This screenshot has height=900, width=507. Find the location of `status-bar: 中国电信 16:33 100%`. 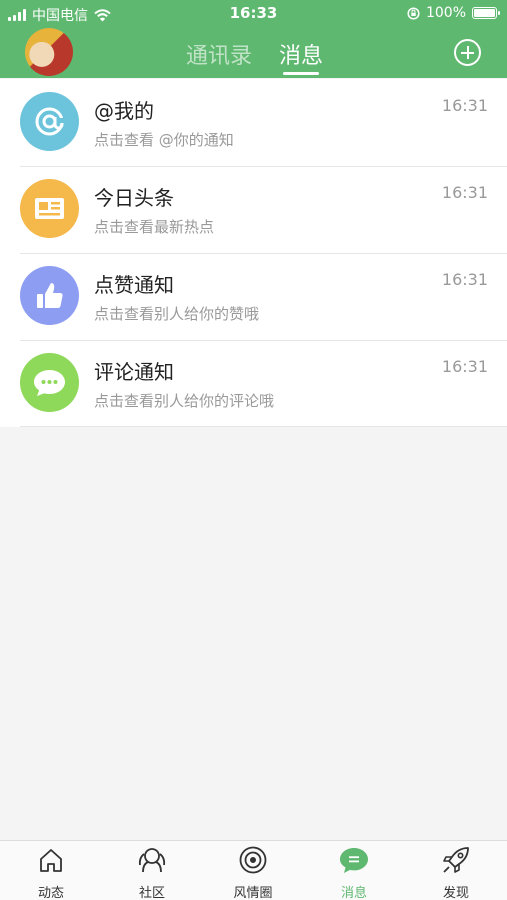

status-bar: 中国电信 16:33 100% is located at coordinates (253, 14).